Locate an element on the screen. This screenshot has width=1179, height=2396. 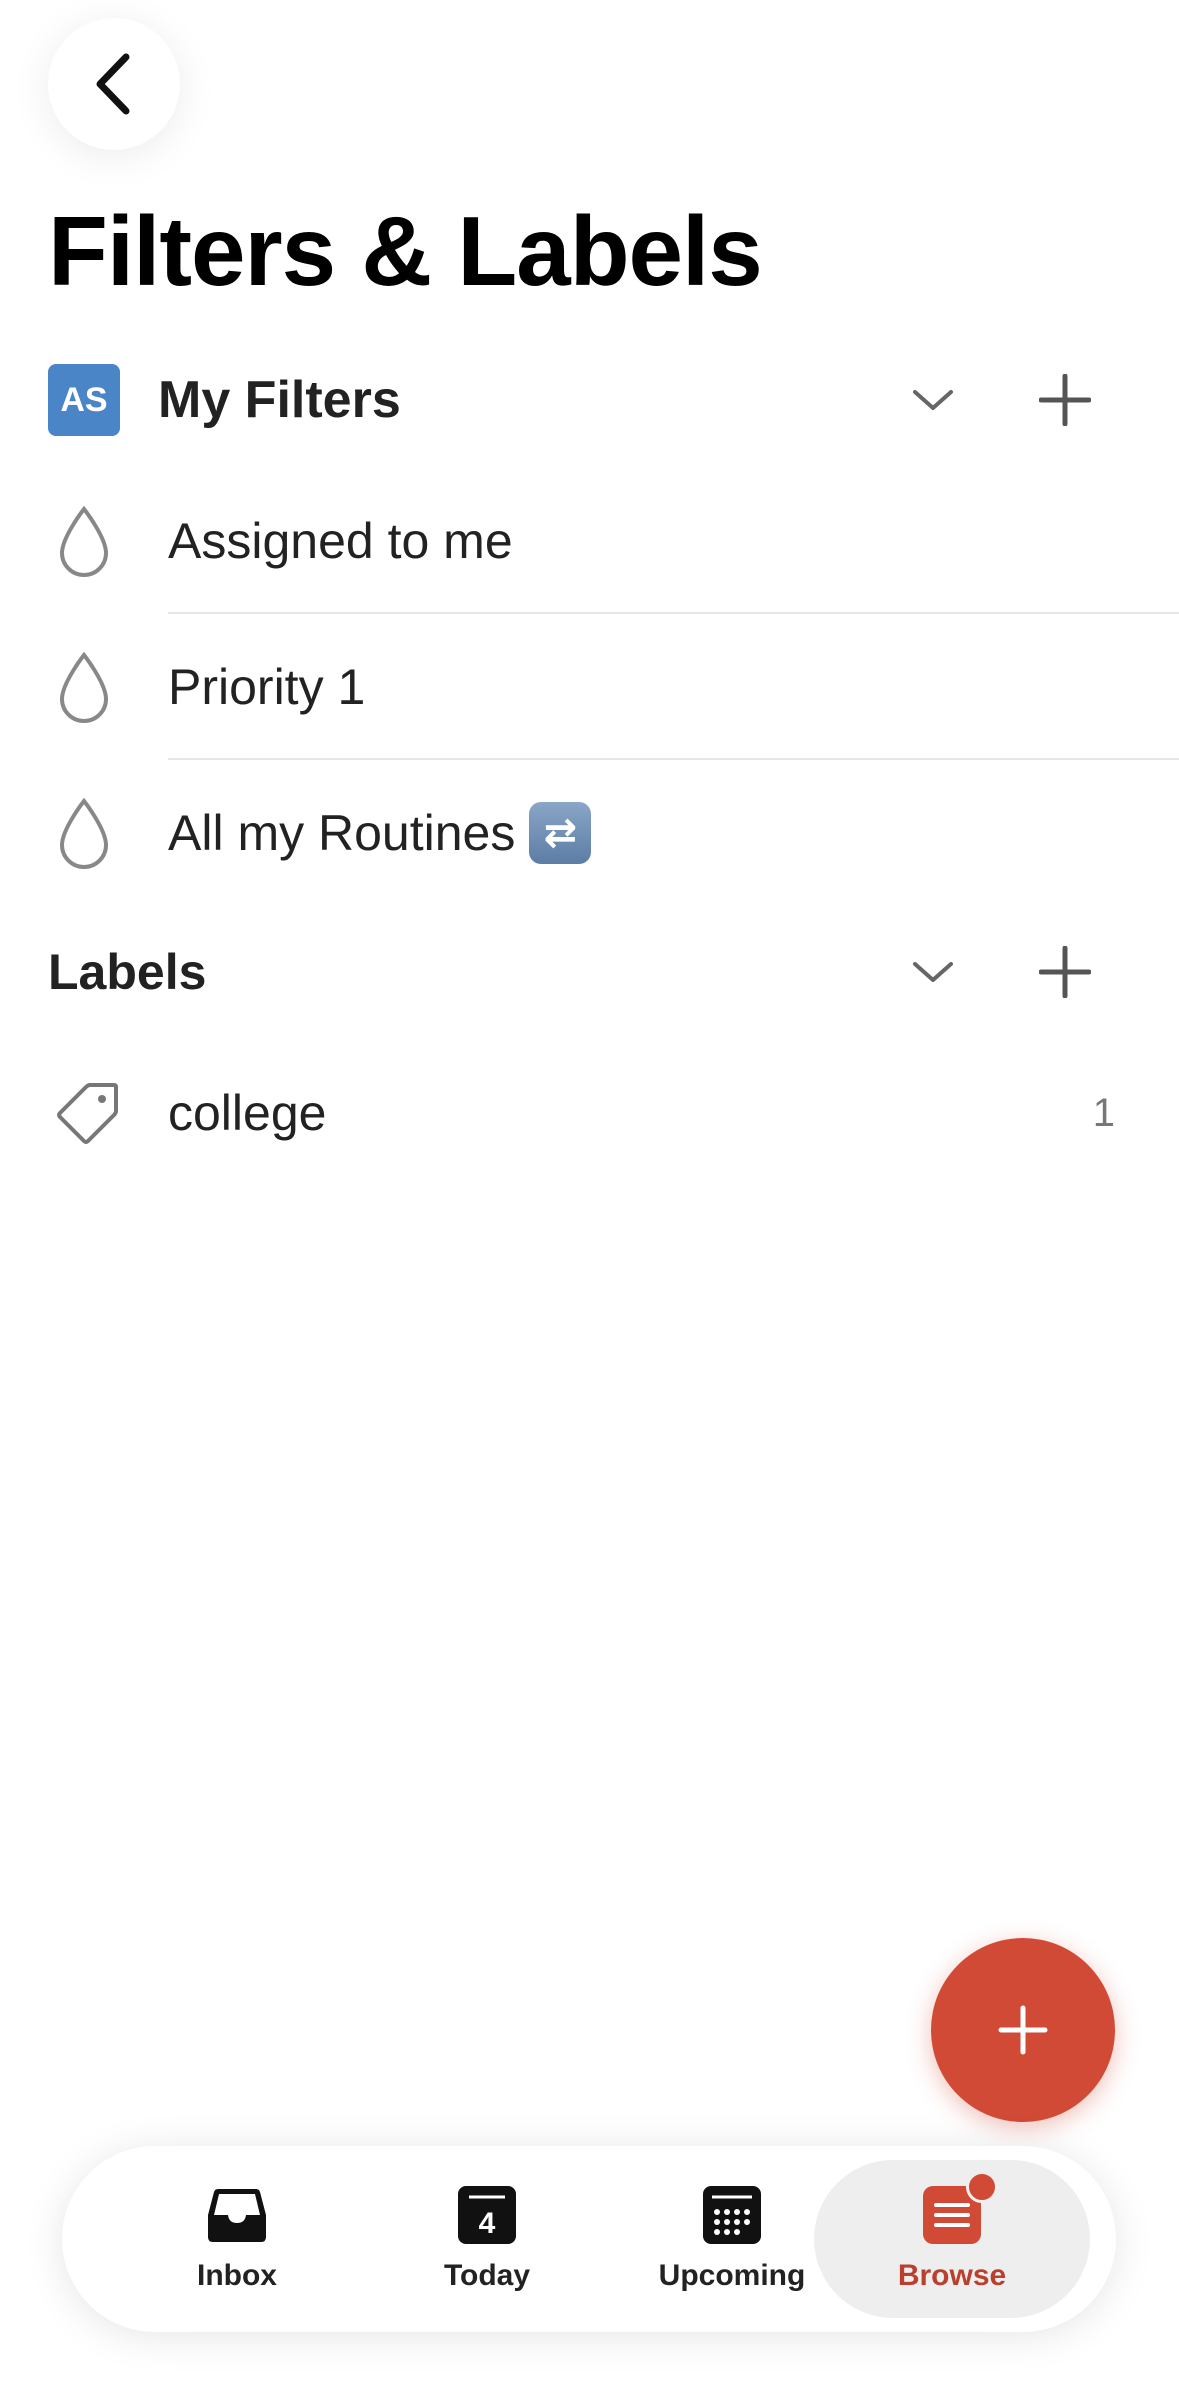
filter-item-all-my-routines: All my Routines ⇄ is located at coordinates (589, 833).